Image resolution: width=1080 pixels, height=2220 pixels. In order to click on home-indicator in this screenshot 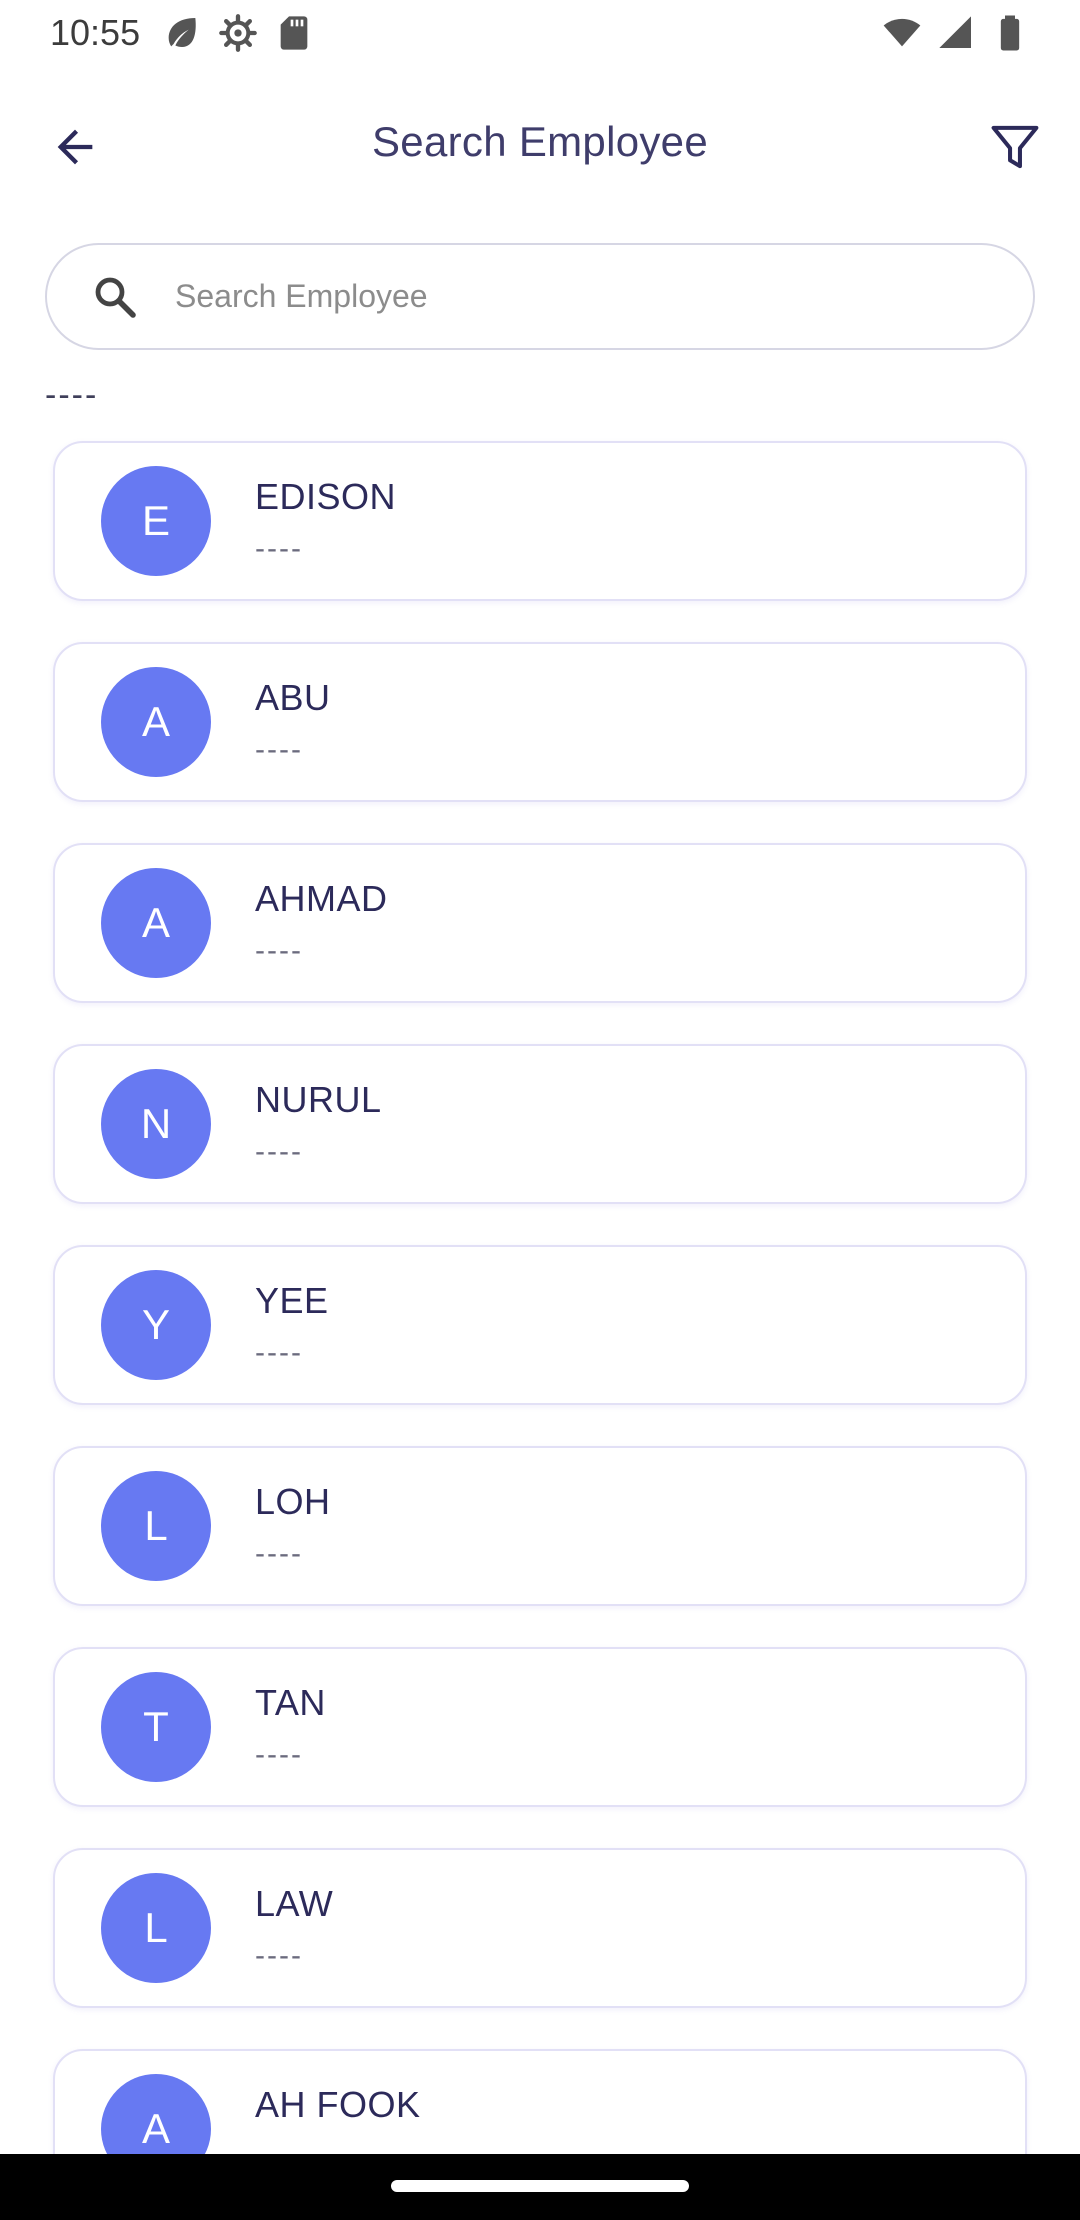, I will do `click(540, 2186)`.